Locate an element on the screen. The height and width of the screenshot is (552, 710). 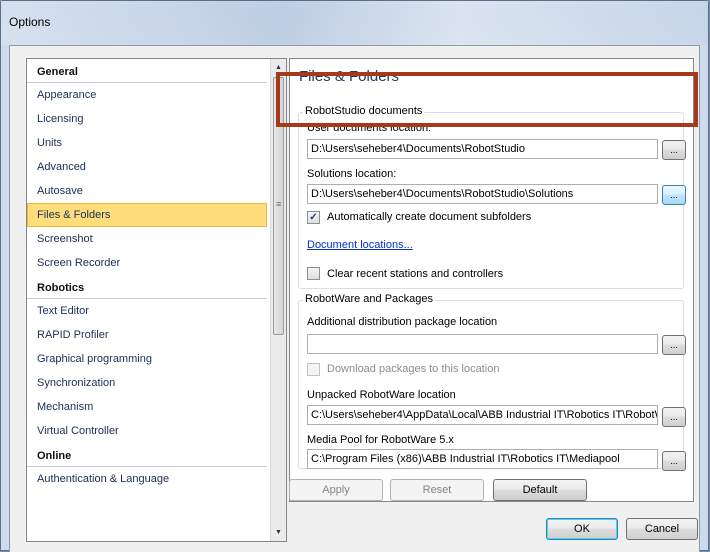
nav-item-text-editor: Text Editor is located at coordinates (149, 311).